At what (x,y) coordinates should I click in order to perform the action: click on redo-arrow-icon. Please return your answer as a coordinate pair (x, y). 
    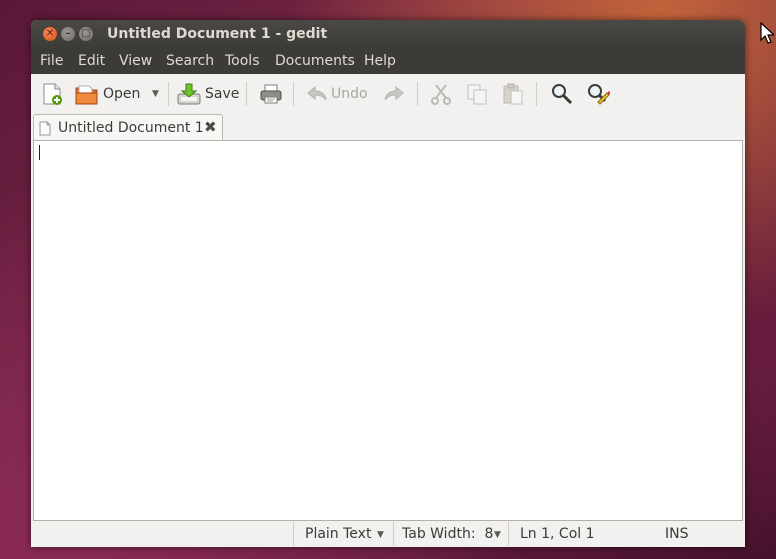
    Looking at the image, I should click on (394, 93).